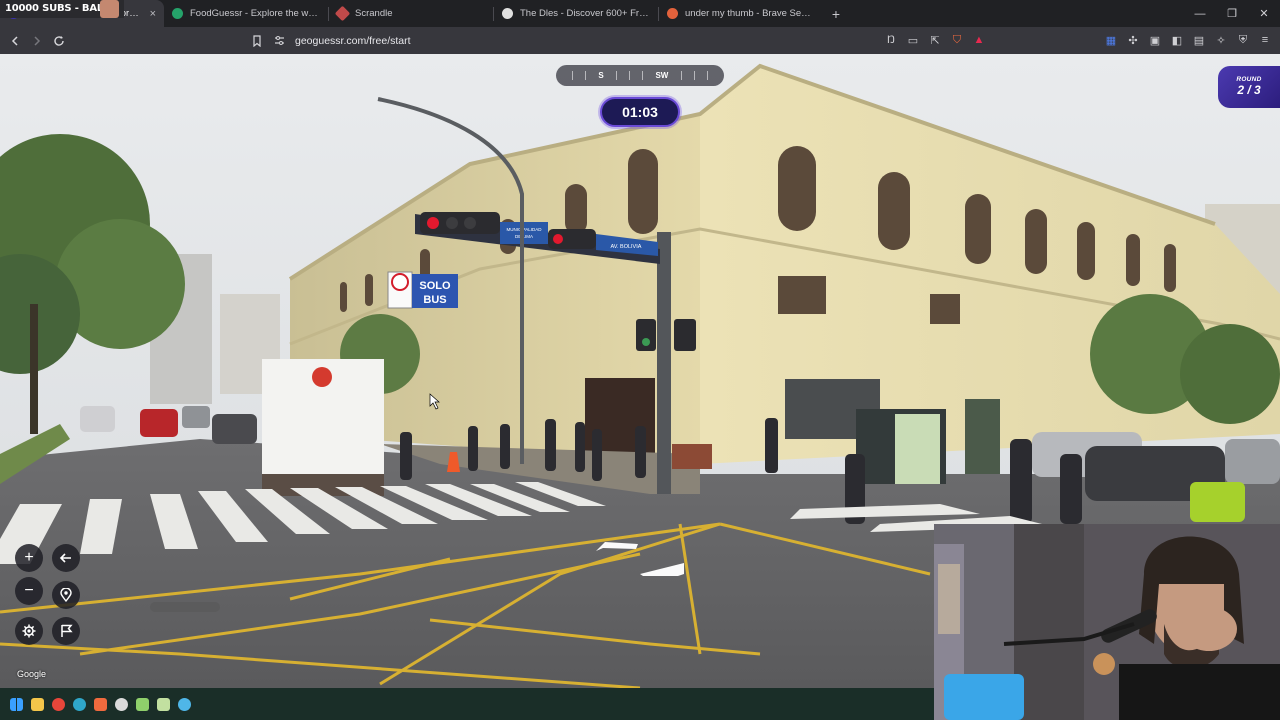 This screenshot has height=720, width=1280. I want to click on gear-icon, so click(29, 631).